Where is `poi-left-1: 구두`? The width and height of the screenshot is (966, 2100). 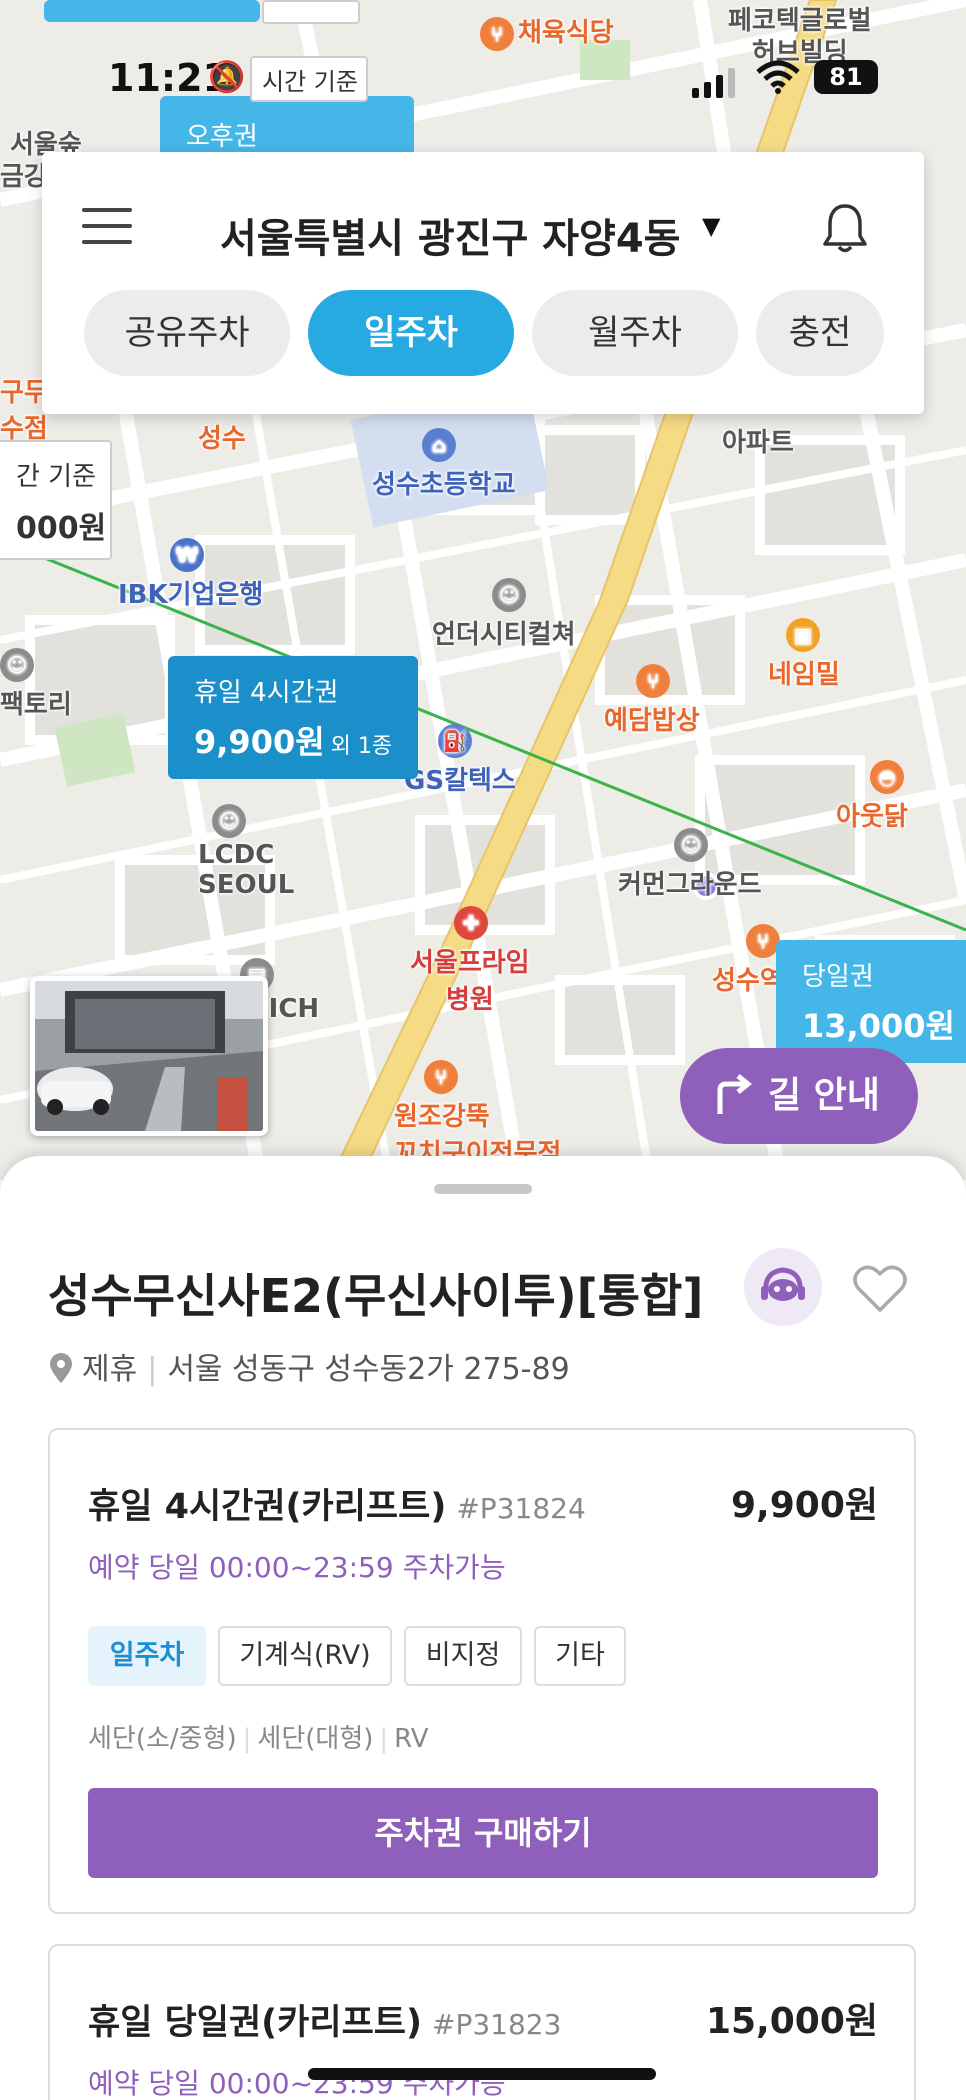 poi-left-1: 구두 is located at coordinates (24, 390).